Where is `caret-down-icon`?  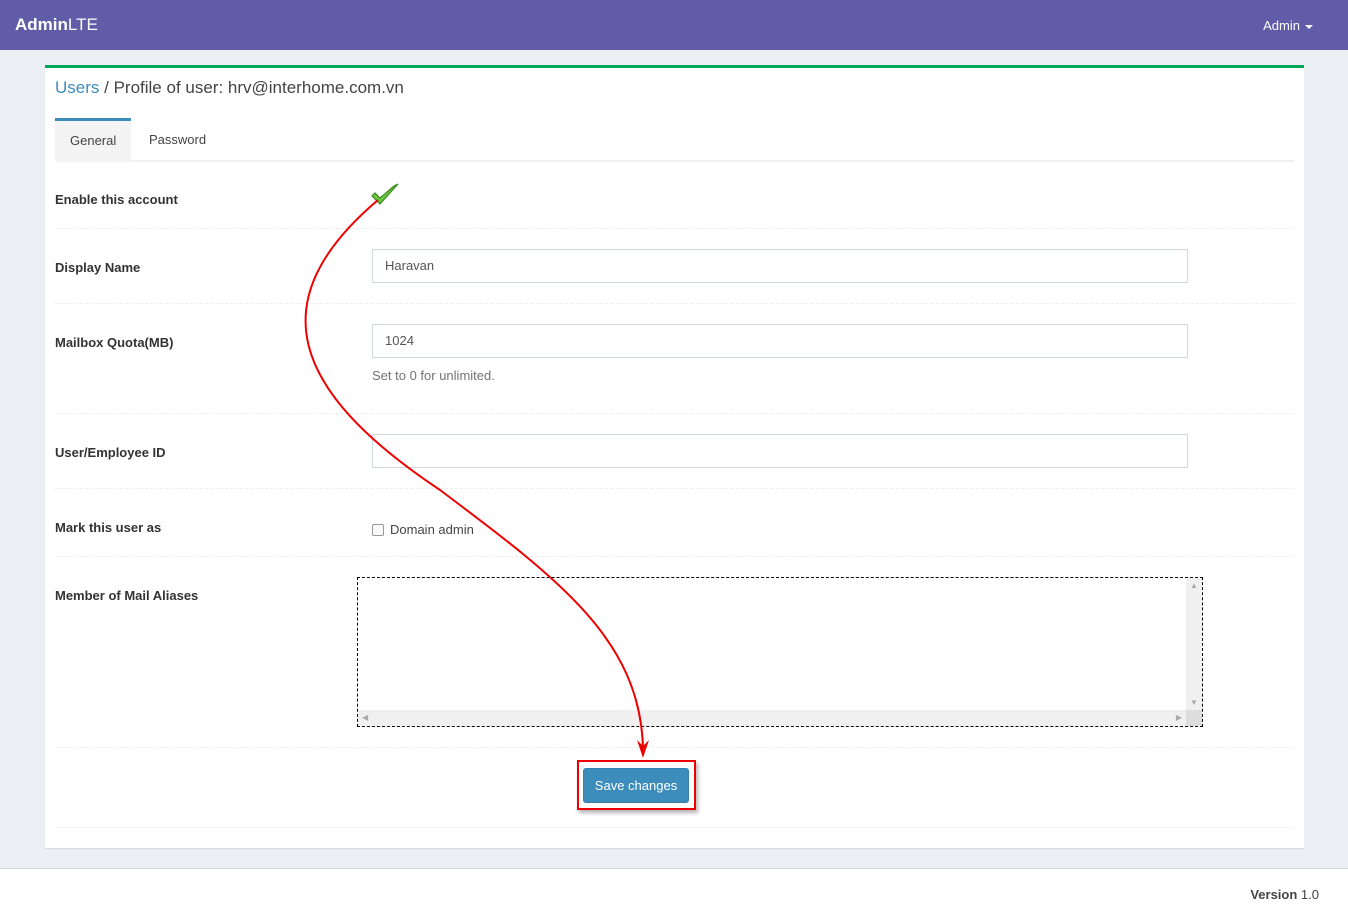 caret-down-icon is located at coordinates (1309, 26).